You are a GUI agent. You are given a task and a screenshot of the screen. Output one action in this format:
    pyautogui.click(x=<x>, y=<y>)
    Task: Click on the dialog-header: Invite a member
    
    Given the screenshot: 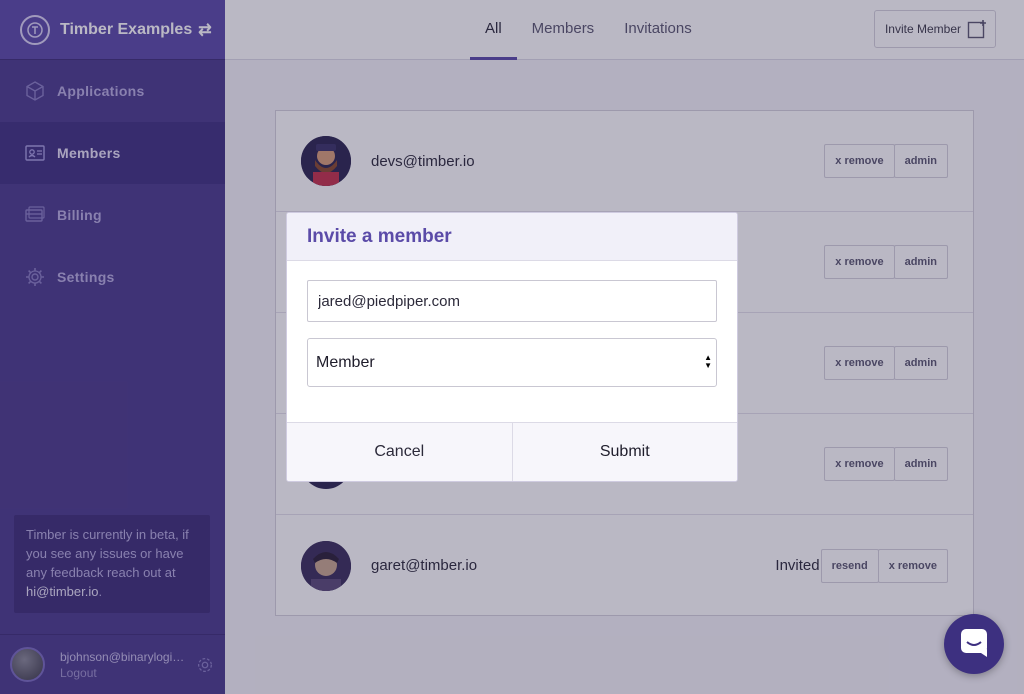 What is the action you would take?
    pyautogui.click(x=512, y=237)
    